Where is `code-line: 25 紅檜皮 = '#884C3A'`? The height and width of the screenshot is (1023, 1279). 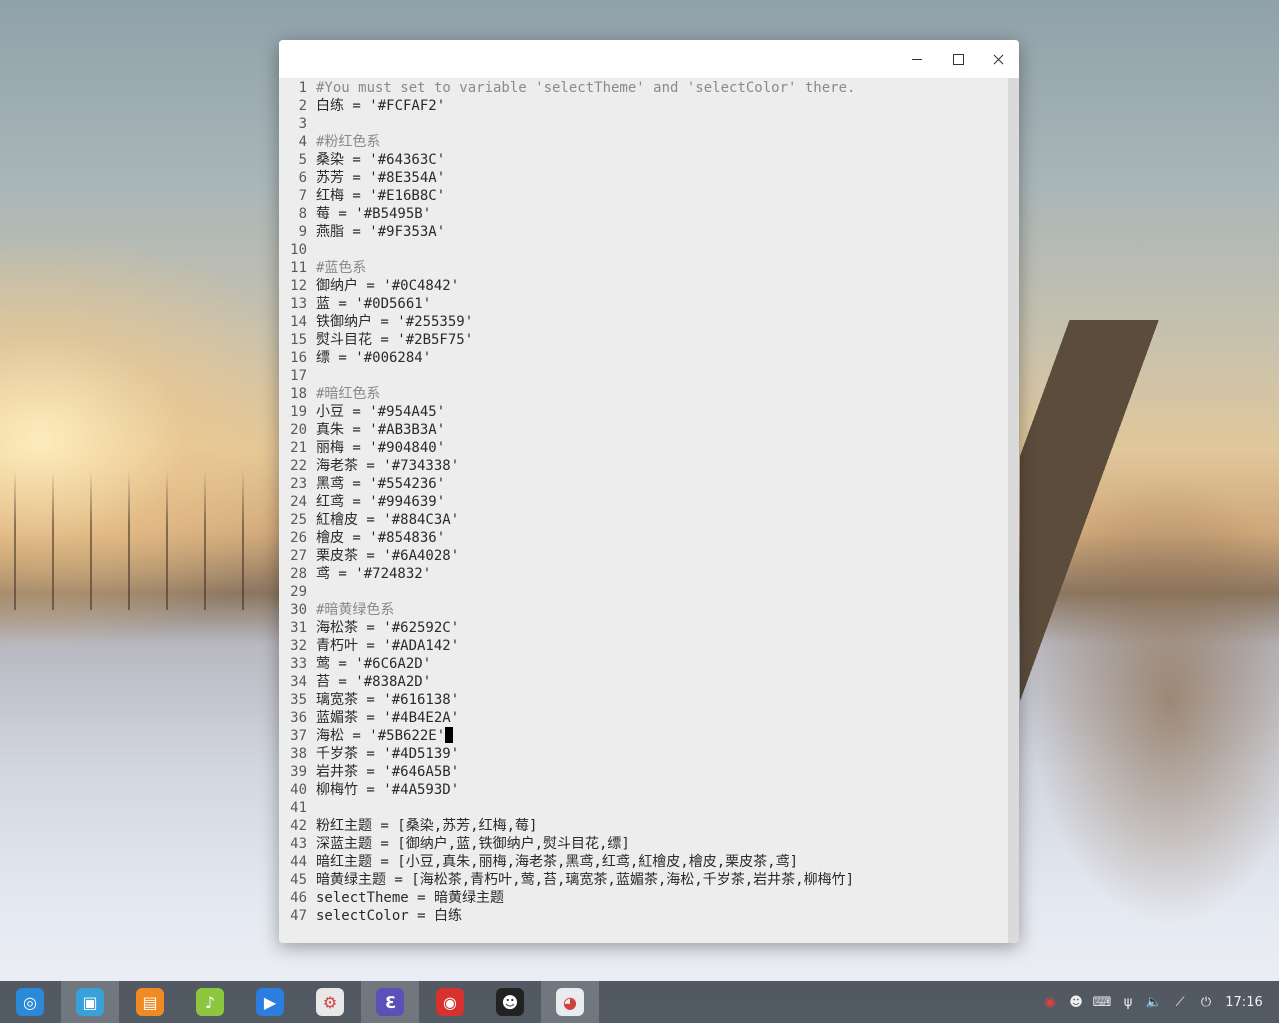
code-line: 25 紅檜皮 = '#884C3A' is located at coordinates (567, 520).